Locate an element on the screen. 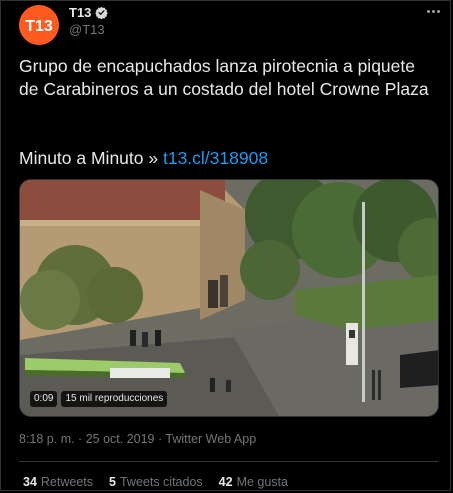  retweets-count: 34 is located at coordinates (30, 482).